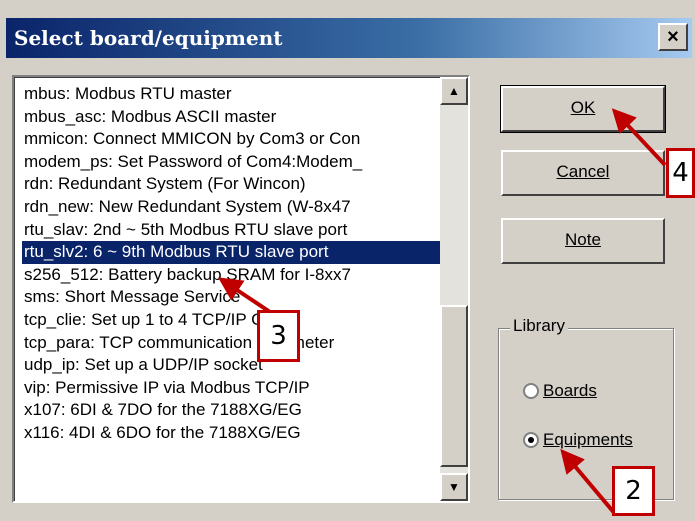  I want to click on callout-step-2: 2, so click(633, 491).